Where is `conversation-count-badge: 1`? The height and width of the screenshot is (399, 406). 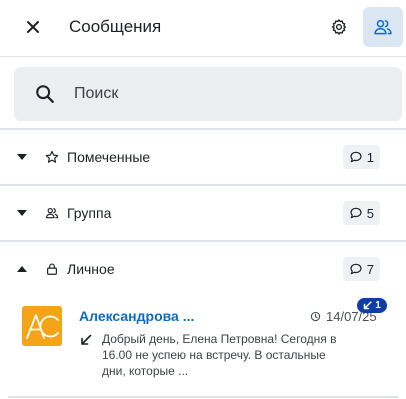 conversation-count-badge: 1 is located at coordinates (361, 157).